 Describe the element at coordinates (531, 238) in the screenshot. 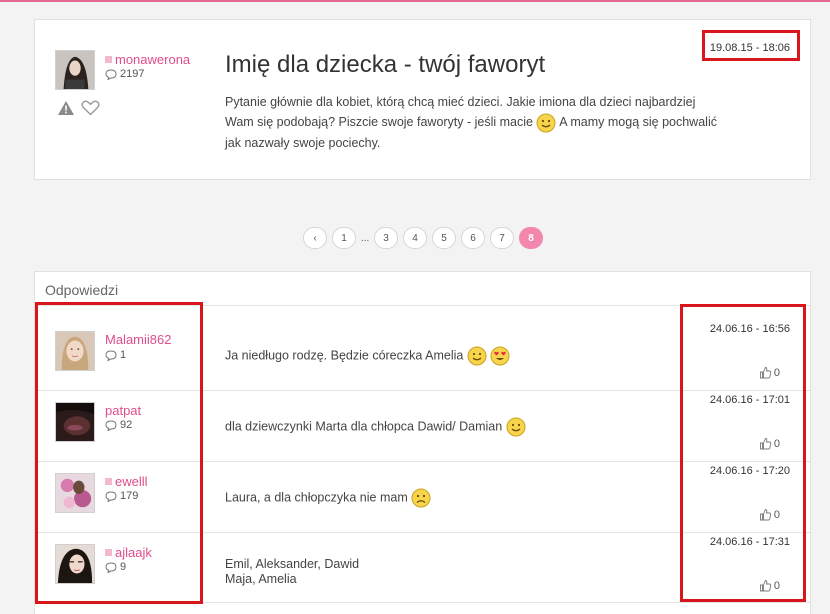

I see `page-8-active: 8` at that location.